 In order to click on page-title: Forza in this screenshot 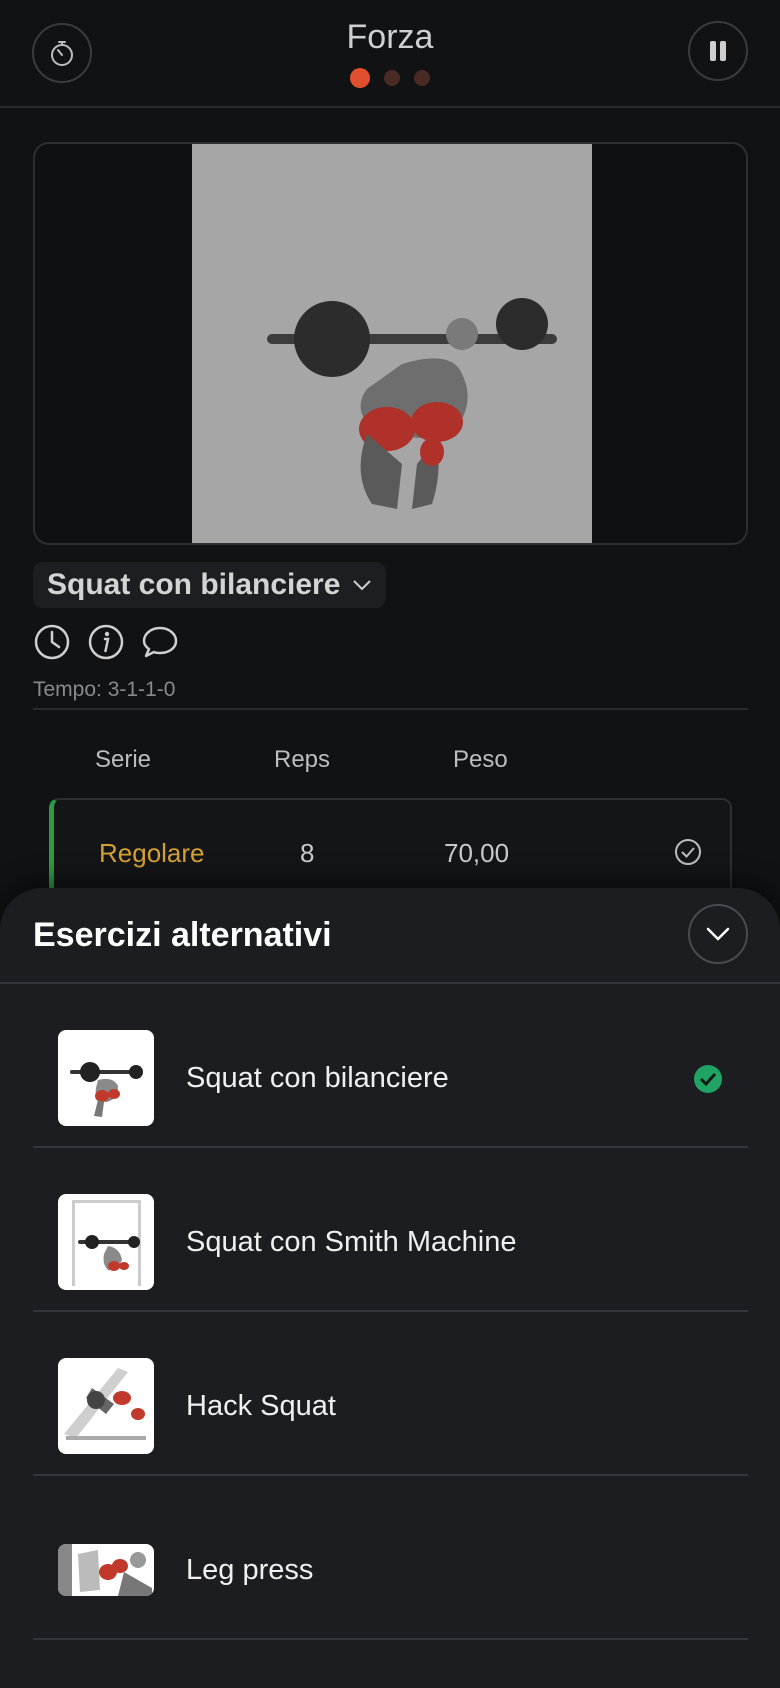, I will do `click(390, 37)`.